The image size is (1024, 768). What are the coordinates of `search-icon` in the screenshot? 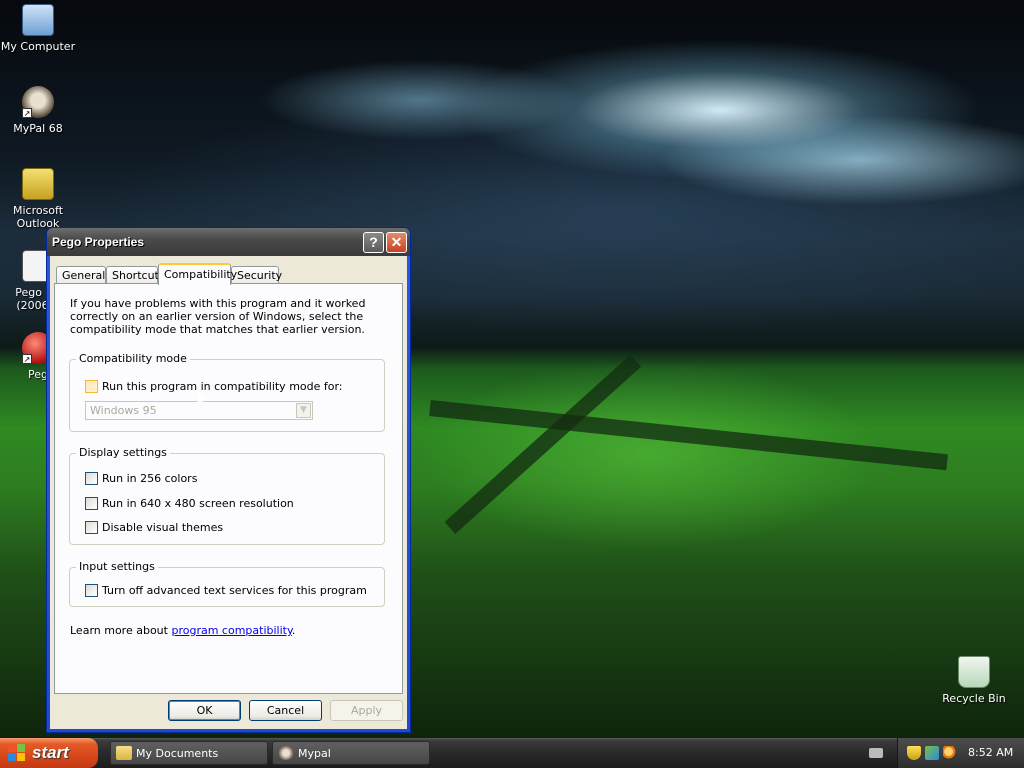 It's located at (950, 753).